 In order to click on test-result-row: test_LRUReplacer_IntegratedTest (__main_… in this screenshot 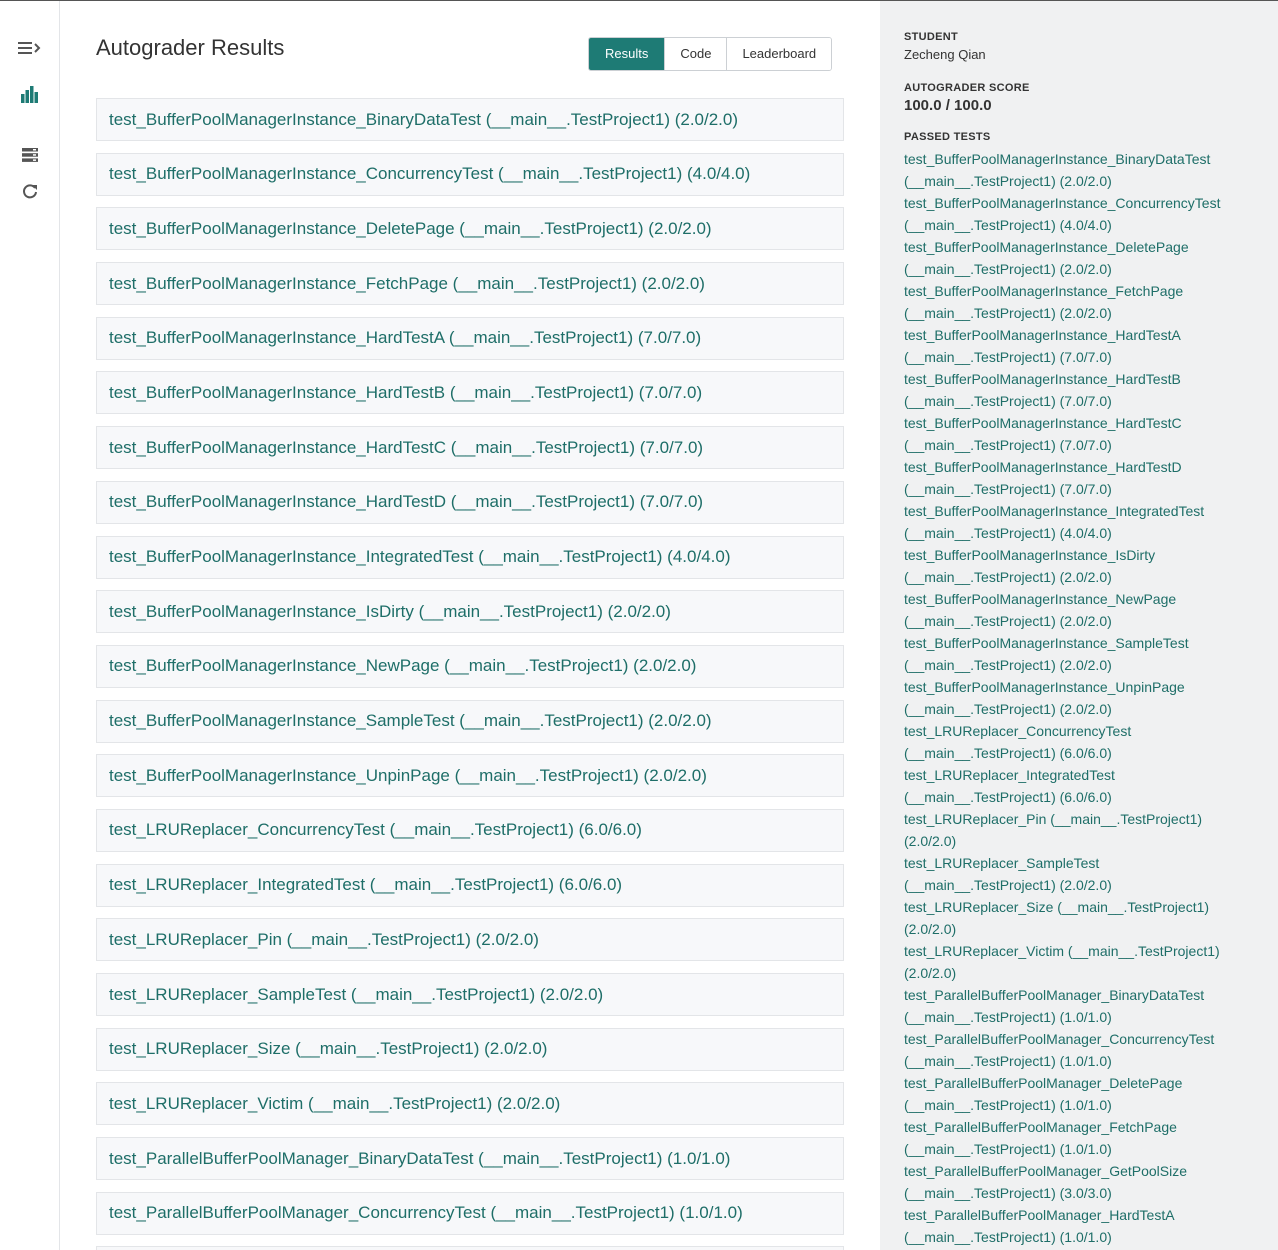, I will do `click(470, 885)`.